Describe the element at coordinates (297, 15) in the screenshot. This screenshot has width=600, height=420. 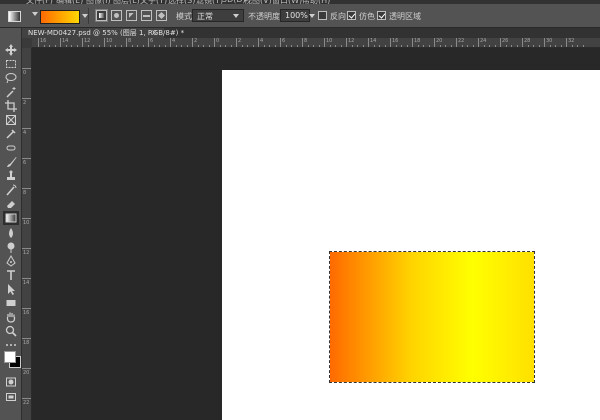
I see `opacity-field: 100%` at that location.